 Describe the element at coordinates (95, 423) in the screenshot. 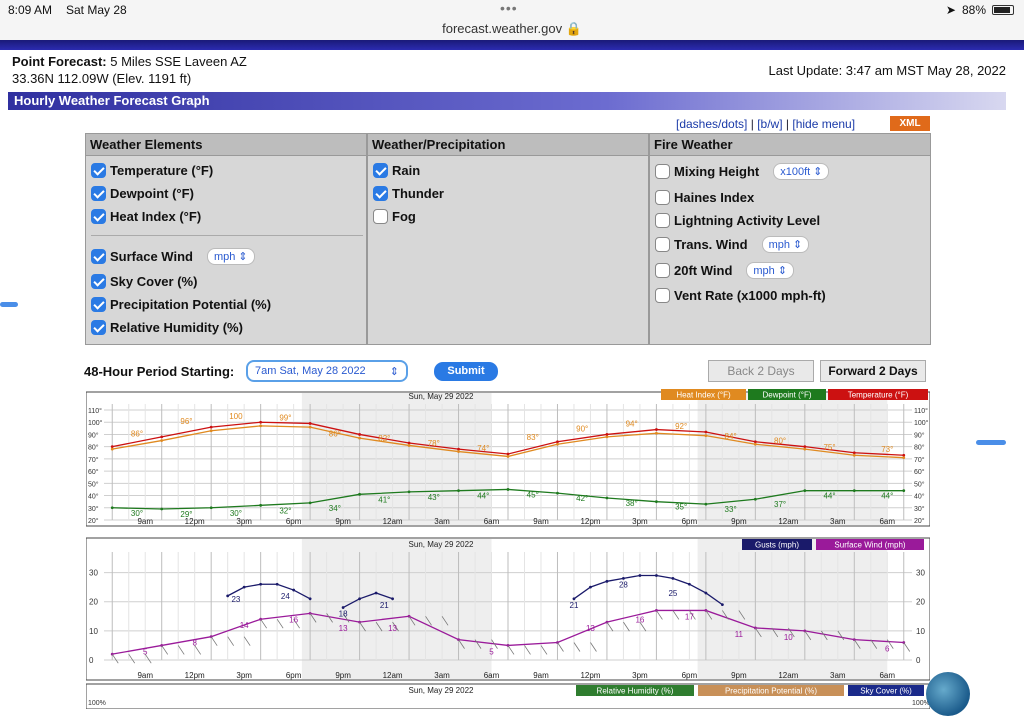

I see `y-tick-label-left: 100°` at that location.